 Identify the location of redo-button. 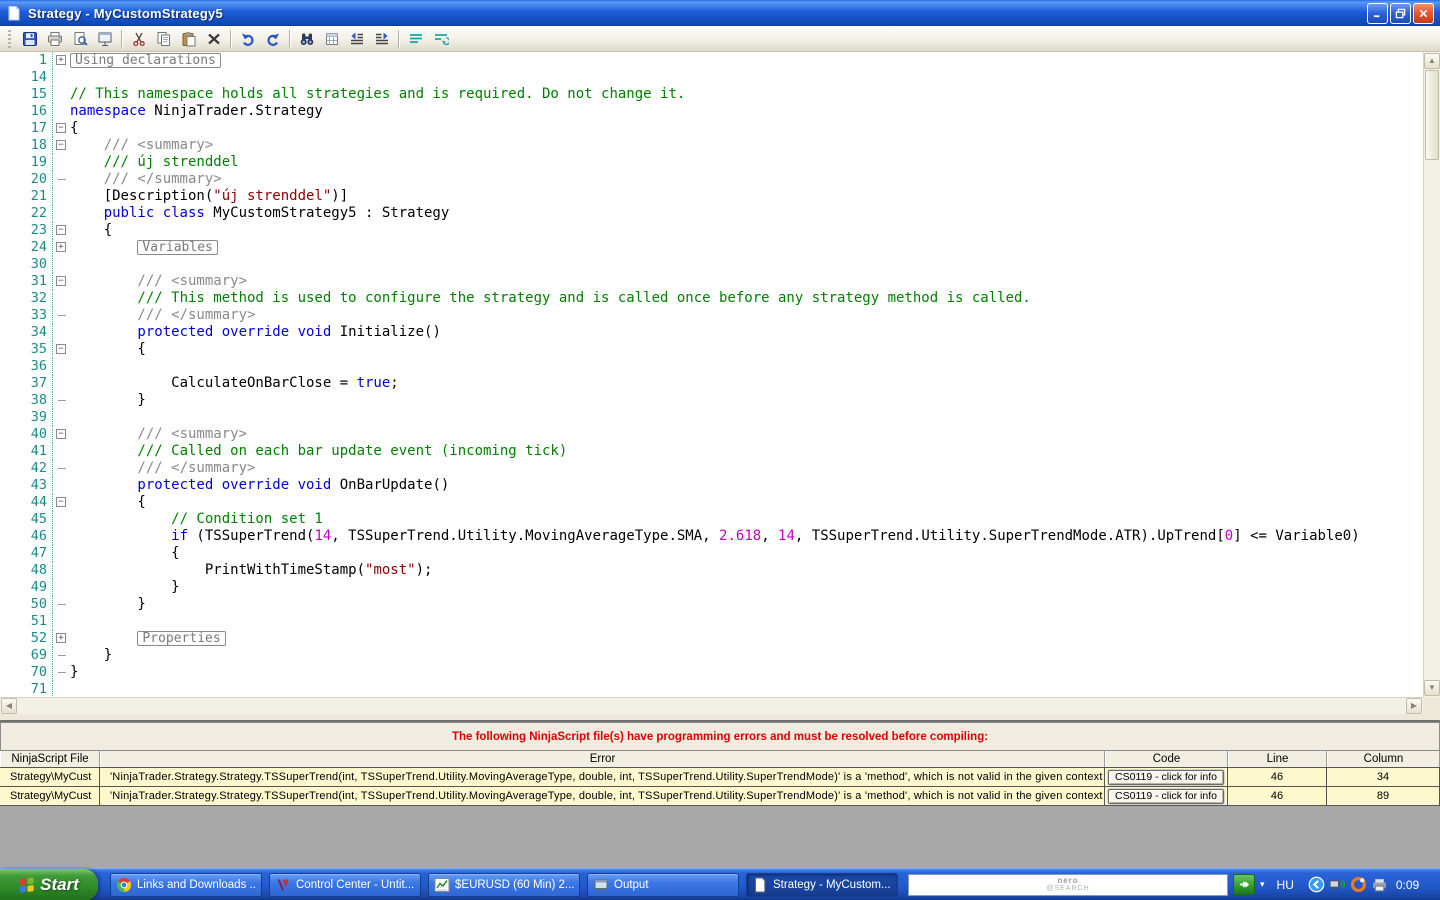
(272, 39).